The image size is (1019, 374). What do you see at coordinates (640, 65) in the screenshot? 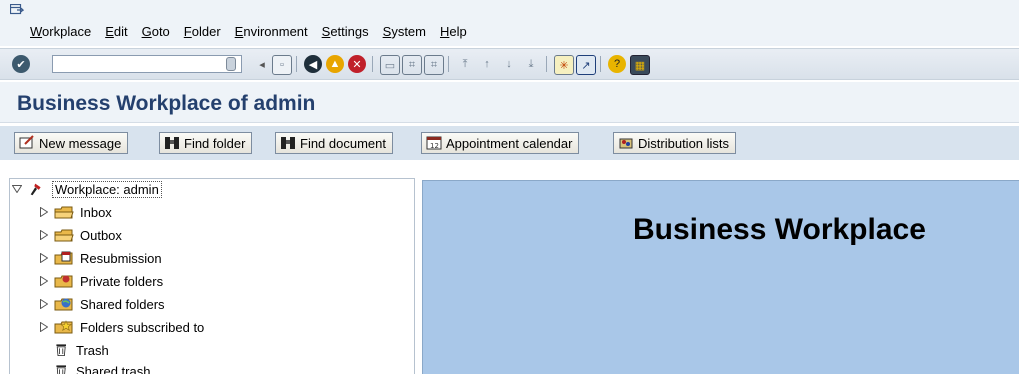
I see `layout-menu-icon: ▦` at bounding box center [640, 65].